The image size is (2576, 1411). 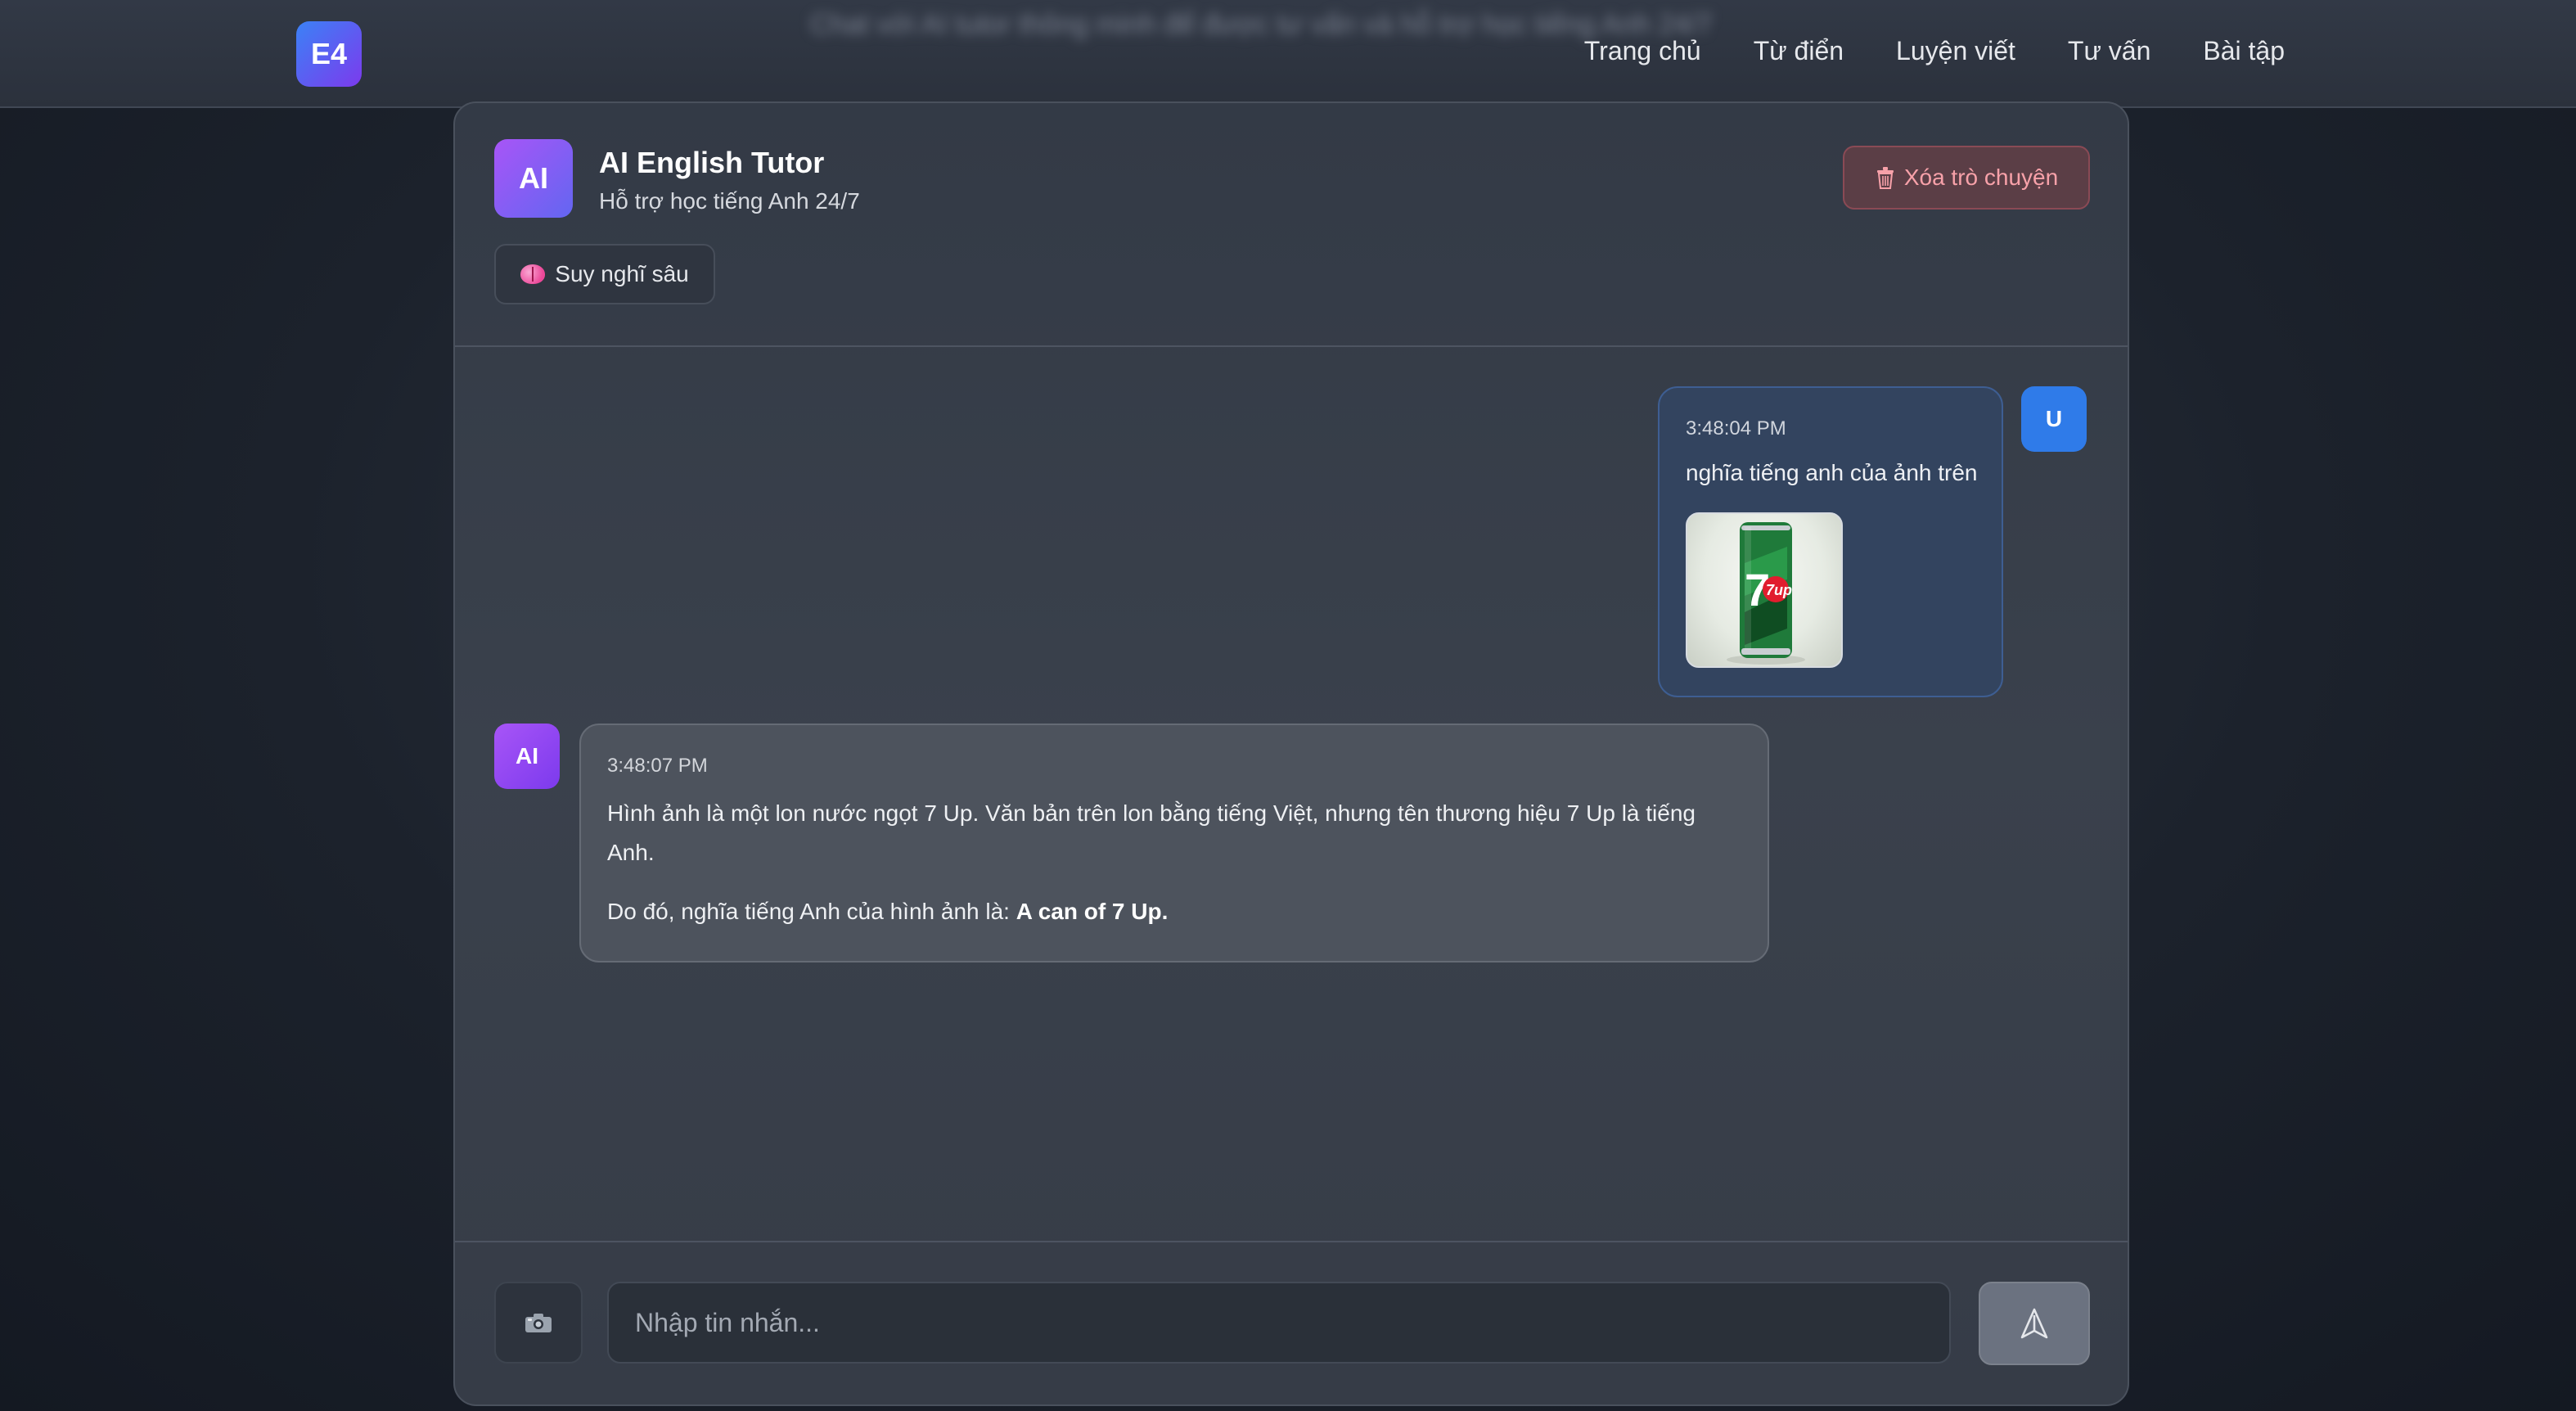 I want to click on send-button, so click(x=2035, y=1323).